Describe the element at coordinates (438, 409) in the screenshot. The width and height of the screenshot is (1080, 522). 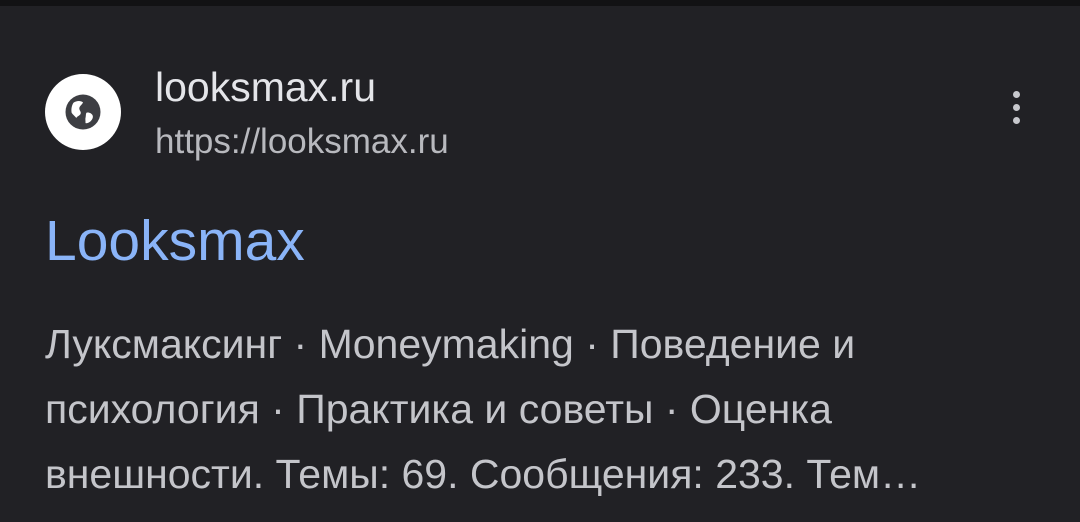
I see `snippet-line: психология · Практика и советы · Оценка` at that location.